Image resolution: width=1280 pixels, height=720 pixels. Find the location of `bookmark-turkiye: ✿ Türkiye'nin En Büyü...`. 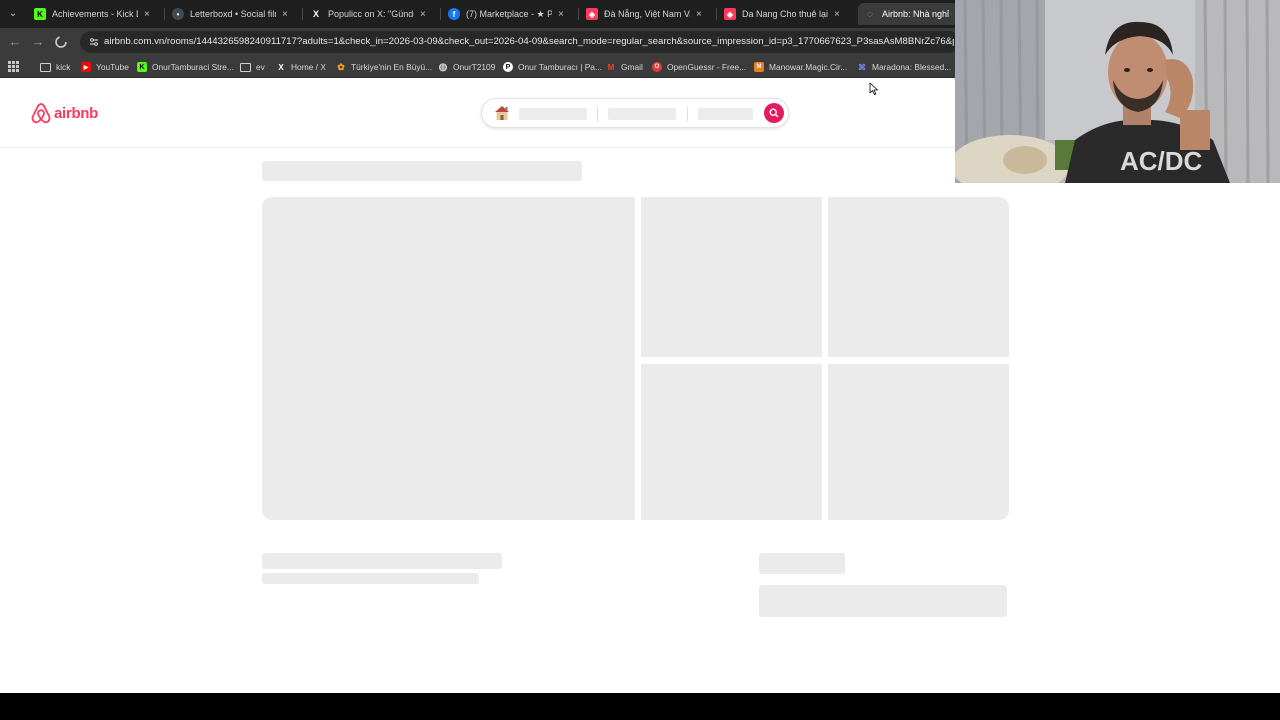

bookmark-turkiye: ✿ Türkiye'nin En Büyü... is located at coordinates (384, 67).